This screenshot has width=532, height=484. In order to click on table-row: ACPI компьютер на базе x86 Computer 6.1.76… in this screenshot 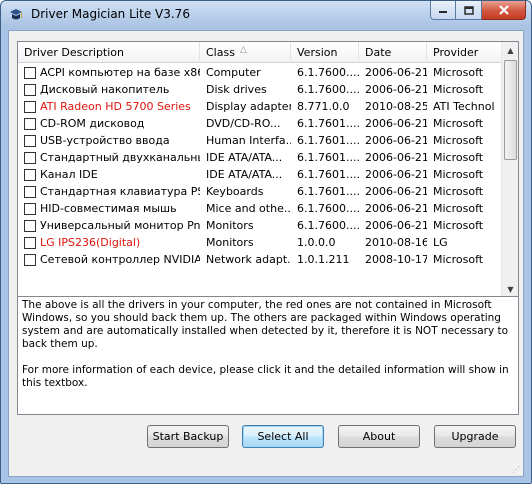, I will do `click(260, 72)`.